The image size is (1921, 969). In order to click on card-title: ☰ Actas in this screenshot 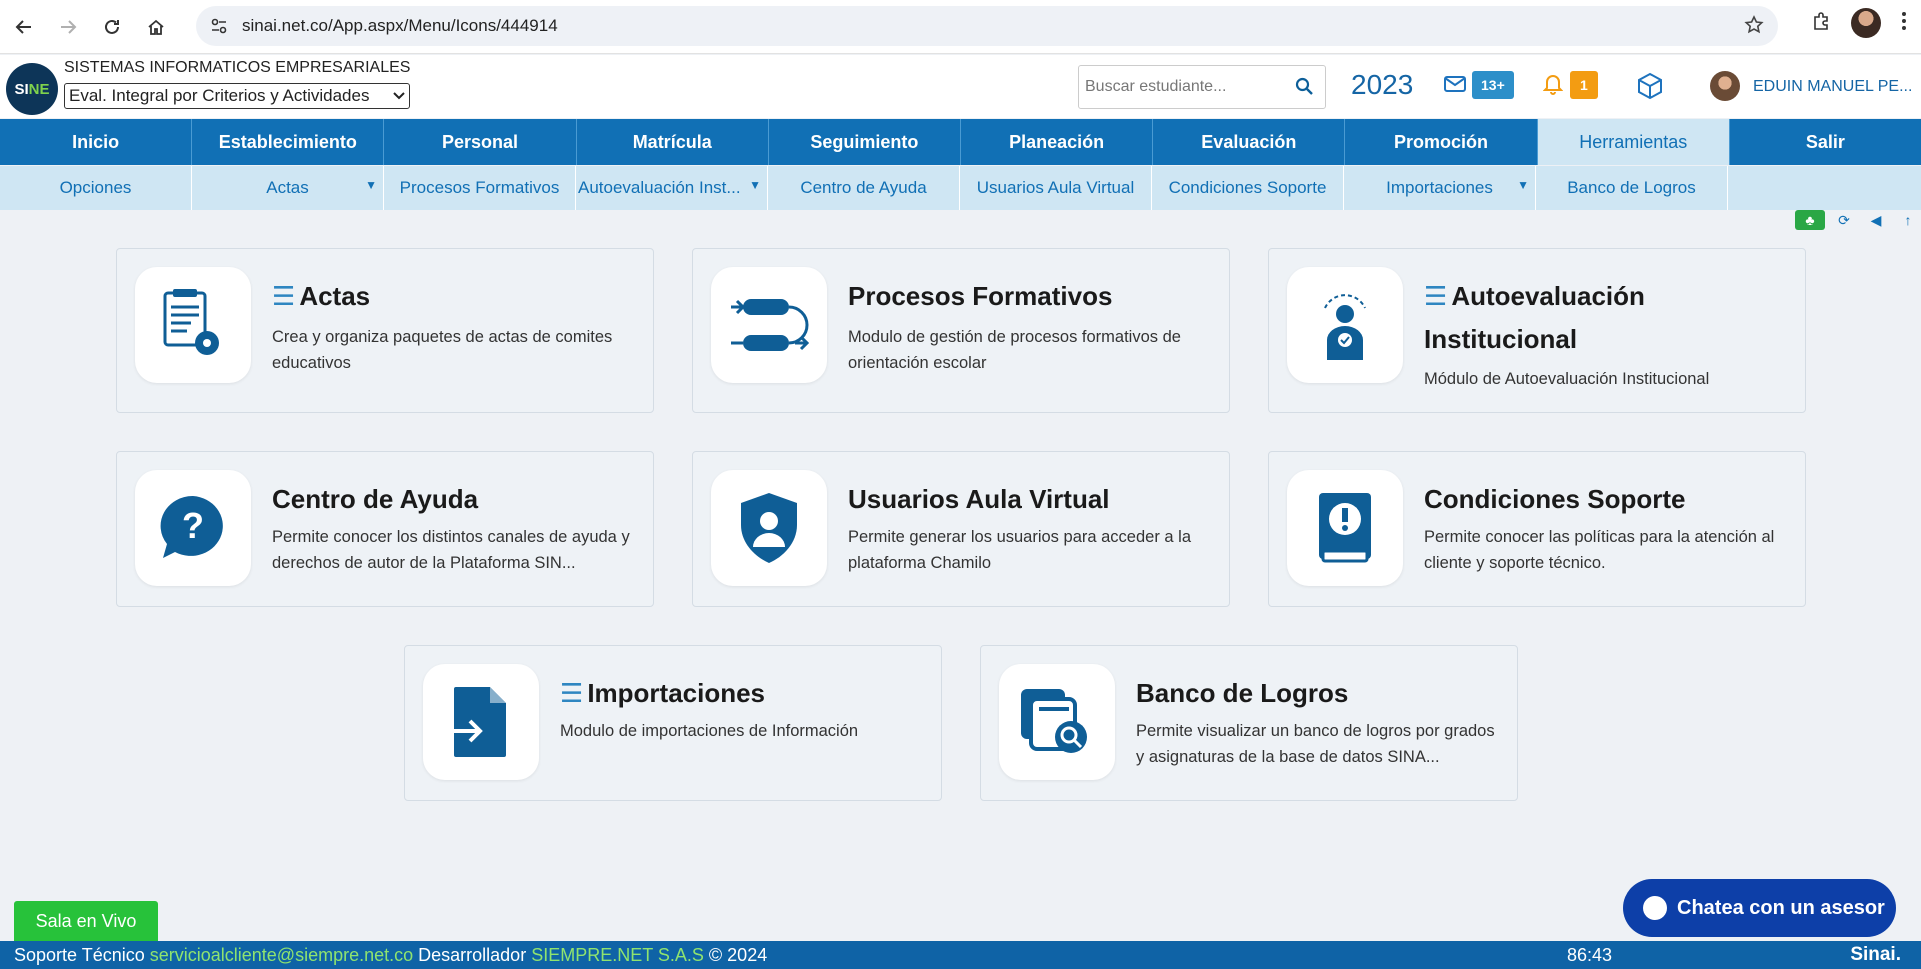, I will do `click(456, 296)`.